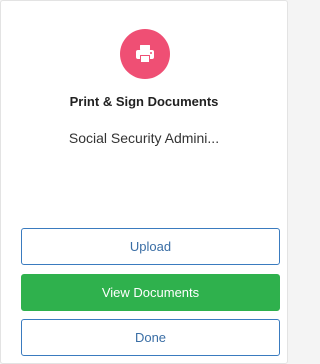 Image resolution: width=320 pixels, height=364 pixels. What do you see at coordinates (150, 246) in the screenshot?
I see `upload-button: Upload` at bounding box center [150, 246].